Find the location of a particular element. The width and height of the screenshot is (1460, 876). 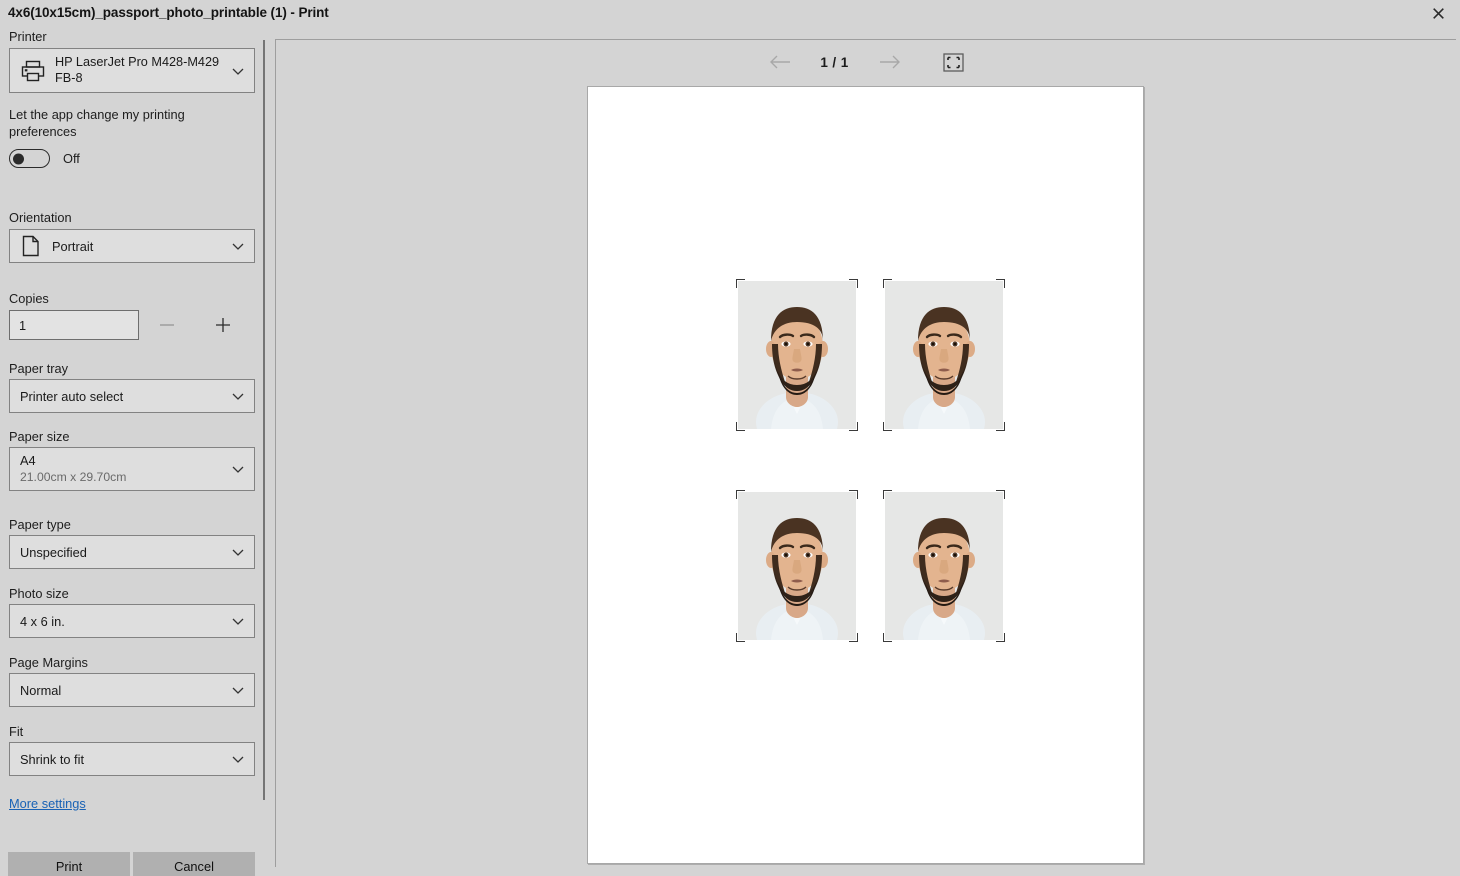

photo-size-label: Photo size is located at coordinates (39, 593).